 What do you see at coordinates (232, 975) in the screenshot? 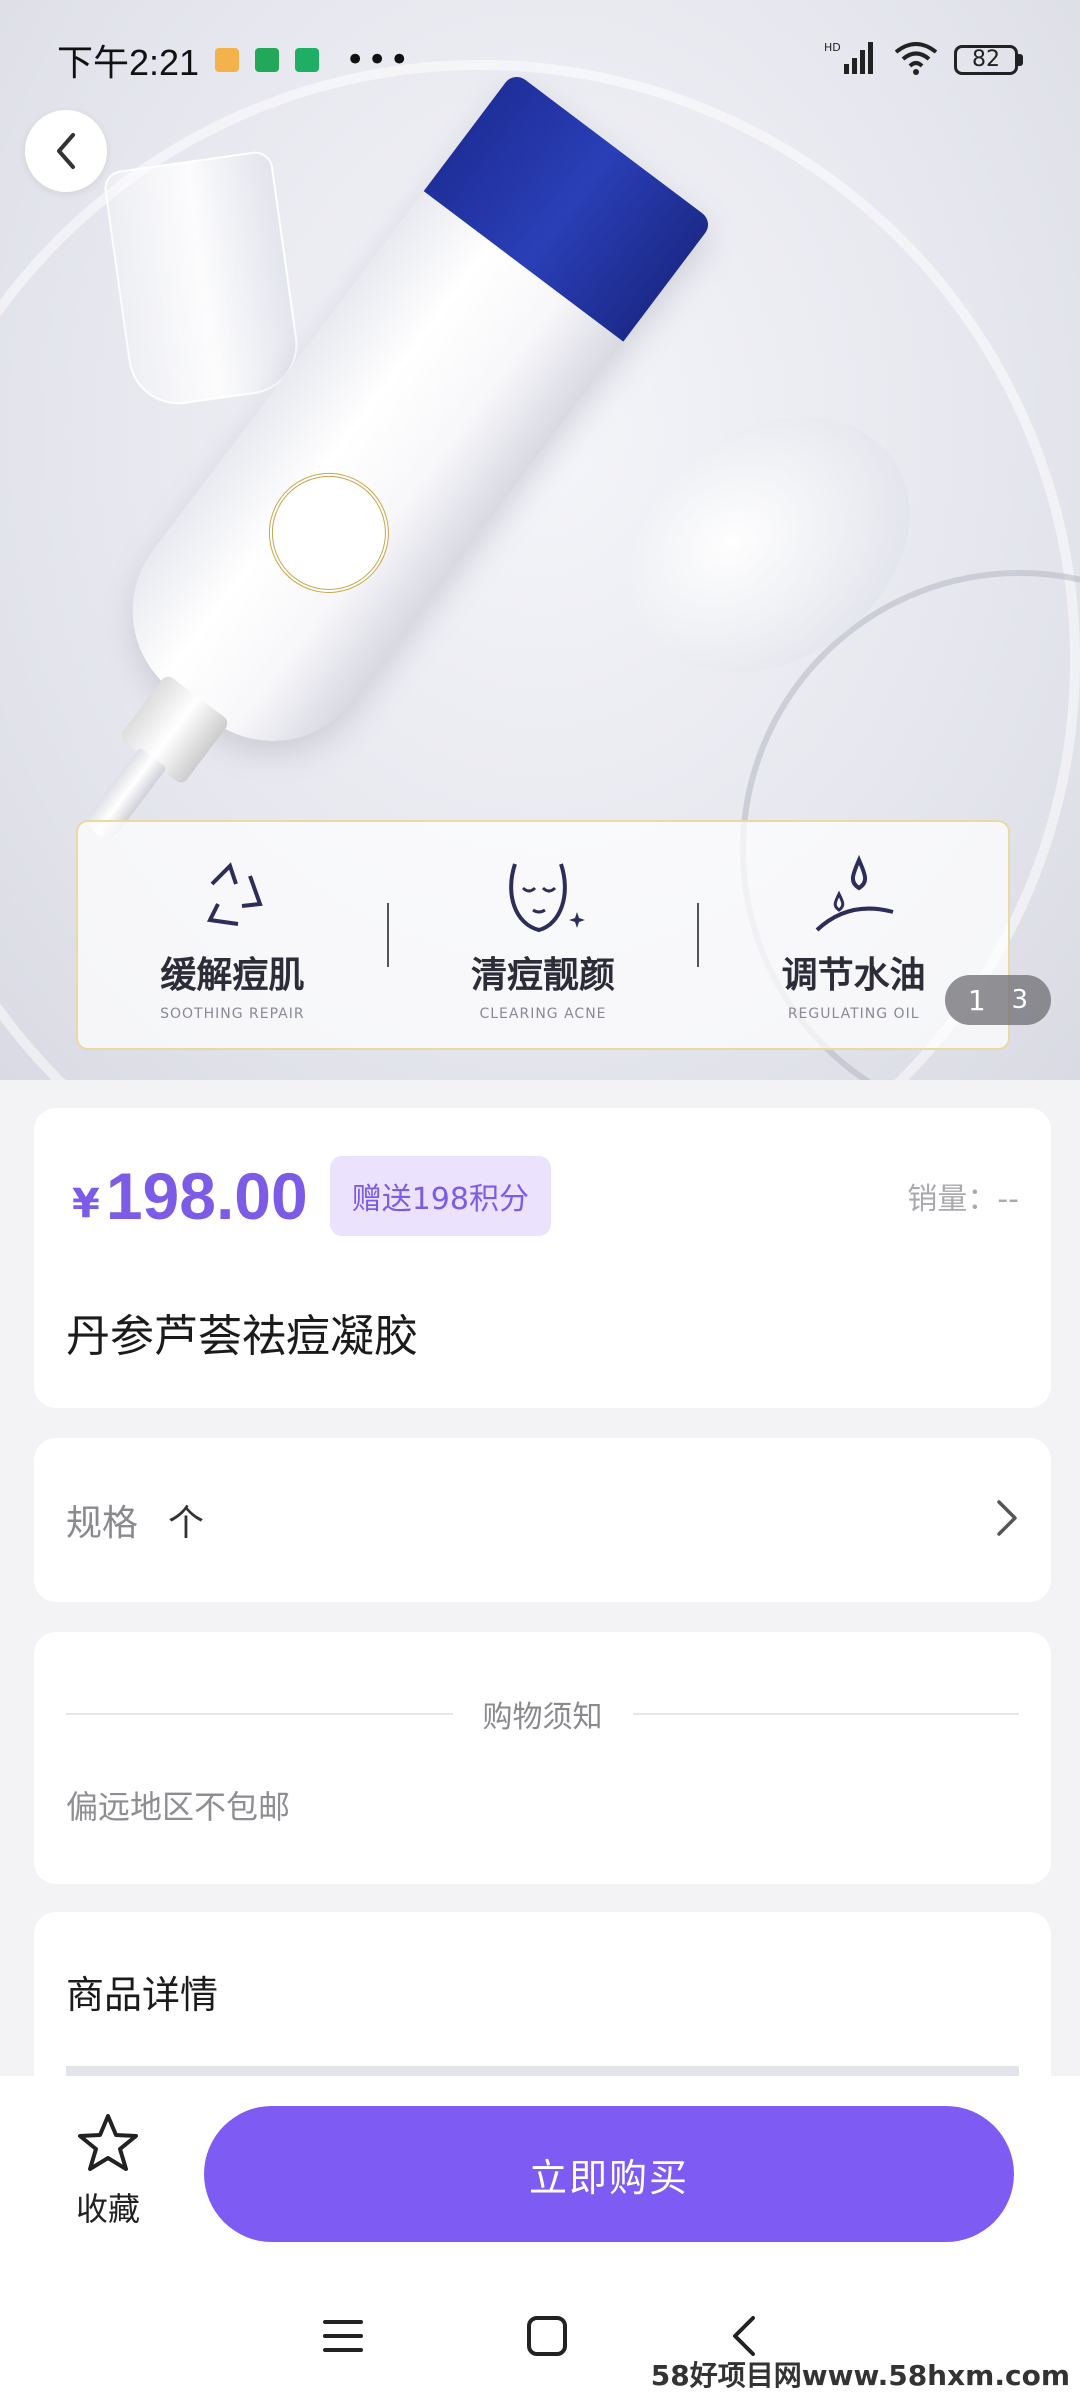
I see `feature-title: 缓解痘肌` at bounding box center [232, 975].